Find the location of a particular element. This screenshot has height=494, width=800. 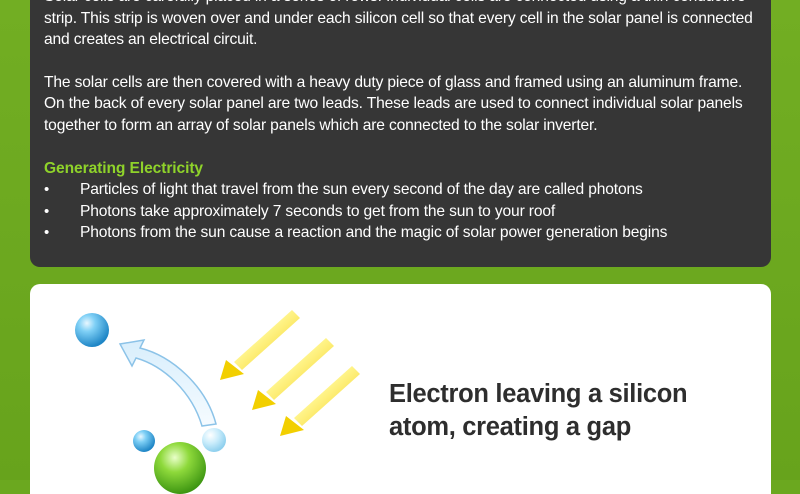

section-heading: Generating Electricity is located at coordinates (123, 168).